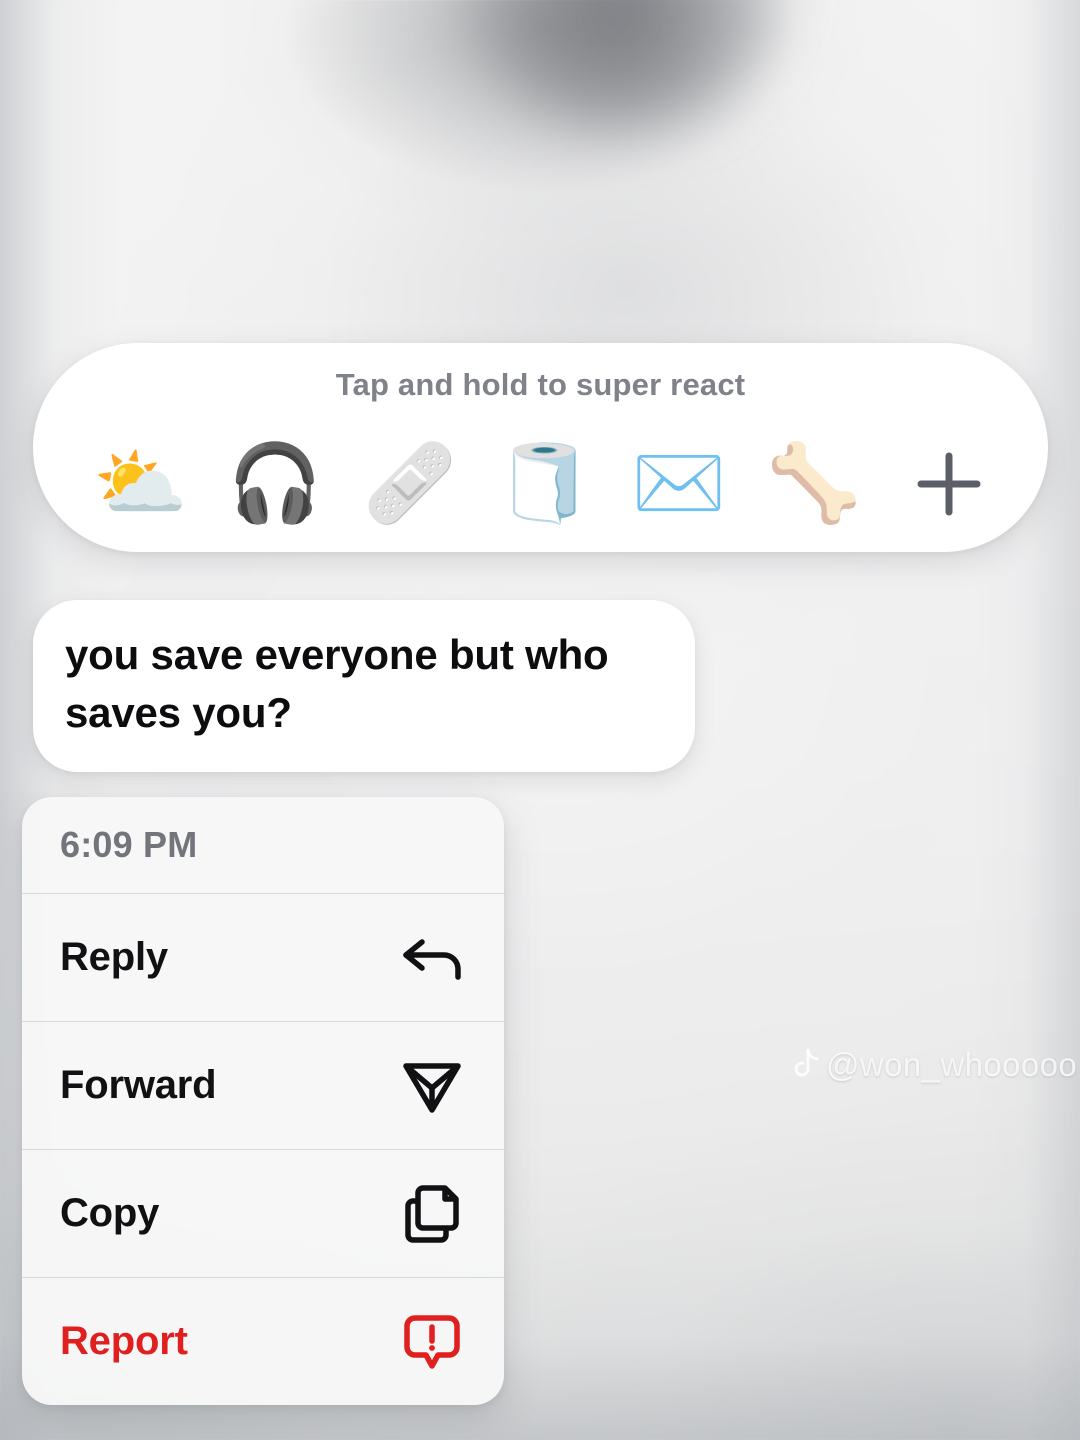  Describe the element at coordinates (140, 484) in the screenshot. I see `sun-behind-cloud-emoji: ⛅` at that location.